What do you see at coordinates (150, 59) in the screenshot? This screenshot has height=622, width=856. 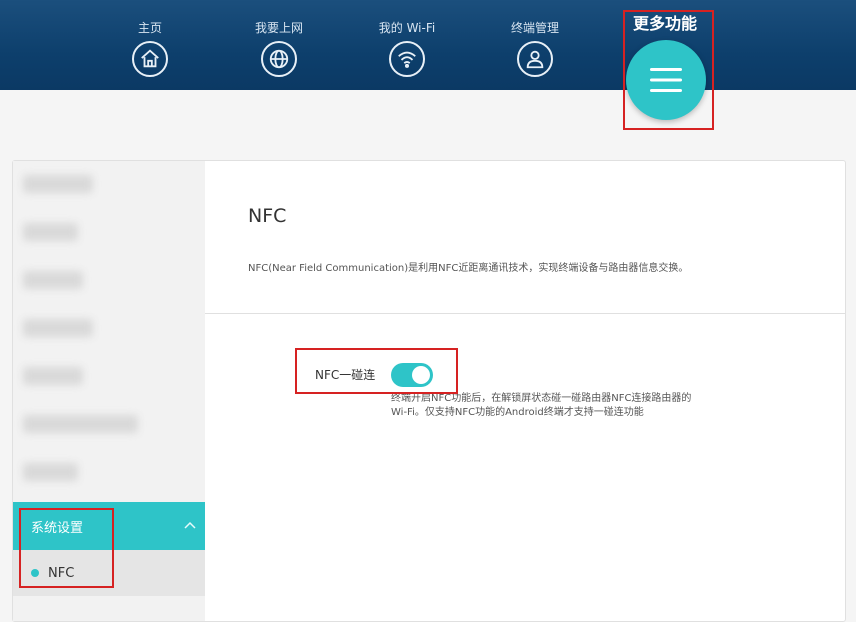 I see `home-icon` at bounding box center [150, 59].